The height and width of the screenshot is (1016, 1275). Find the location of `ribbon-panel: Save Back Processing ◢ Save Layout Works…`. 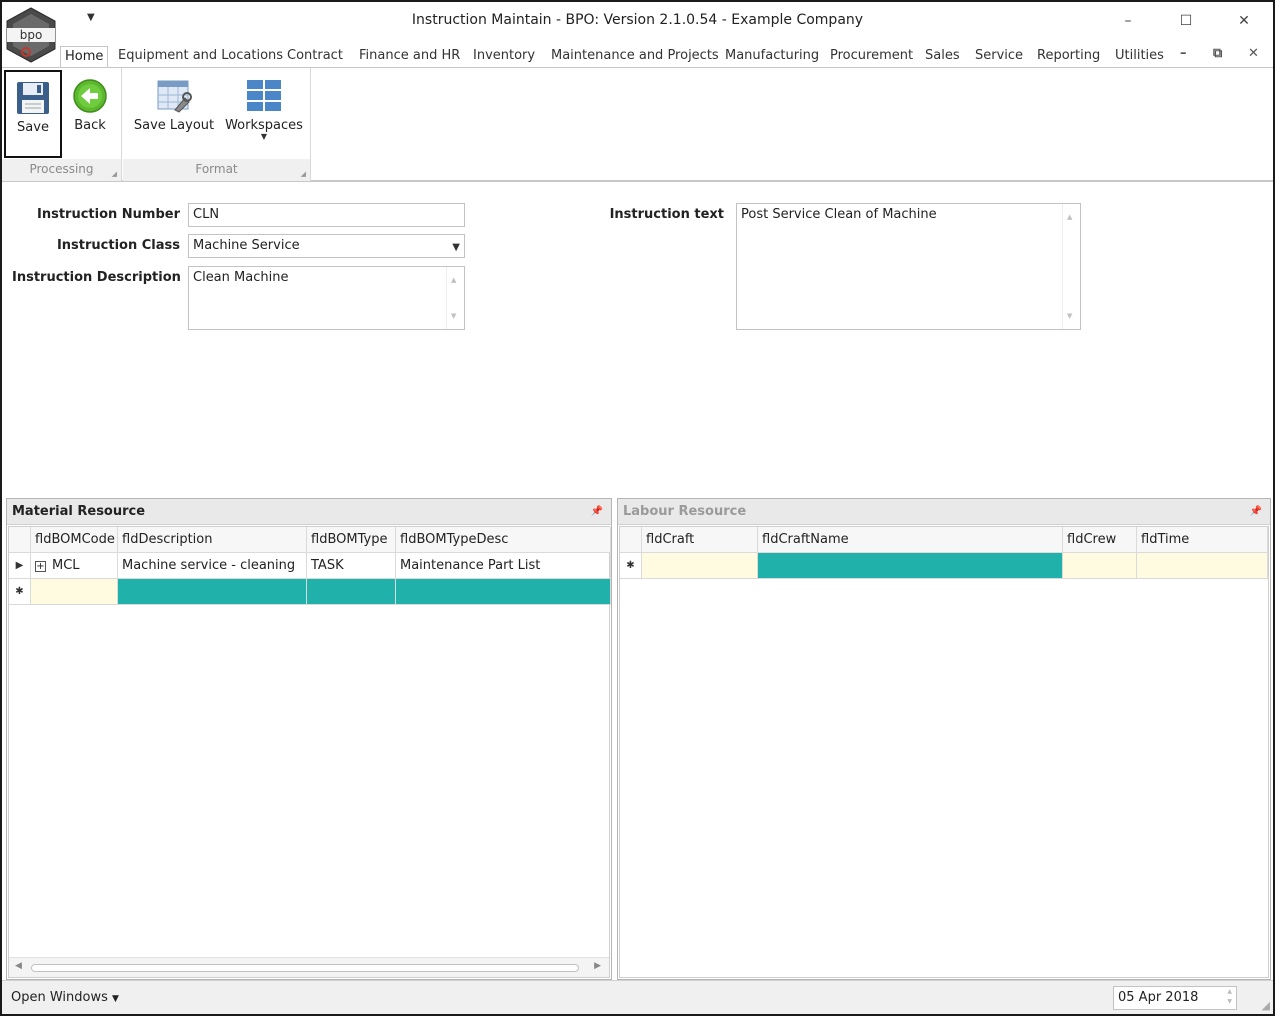

ribbon-panel: Save Back Processing ◢ Save Layout Works… is located at coordinates (637, 124).